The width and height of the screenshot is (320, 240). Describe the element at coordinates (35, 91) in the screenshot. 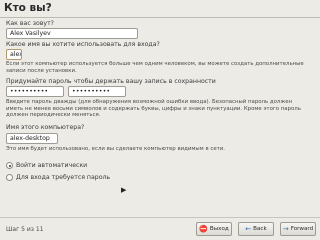

I see `password-field: ••••••••••` at that location.